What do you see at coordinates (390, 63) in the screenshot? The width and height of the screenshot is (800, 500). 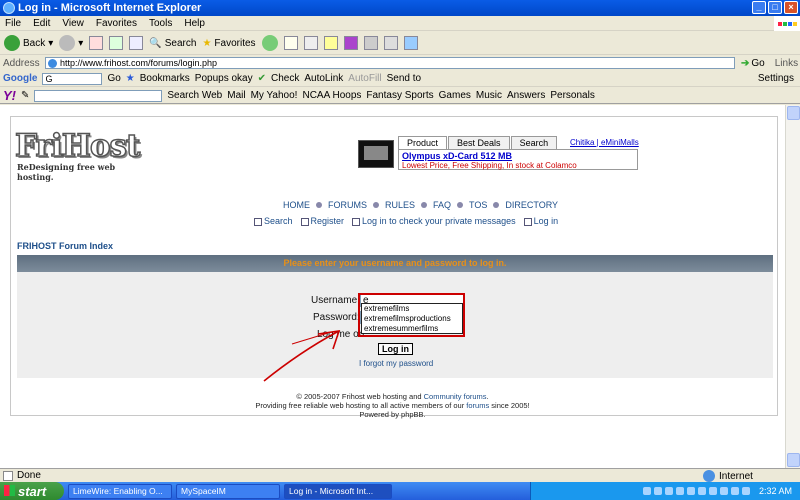 I see `address-input: http://www.frihost.com/forums/login.php` at bounding box center [390, 63].